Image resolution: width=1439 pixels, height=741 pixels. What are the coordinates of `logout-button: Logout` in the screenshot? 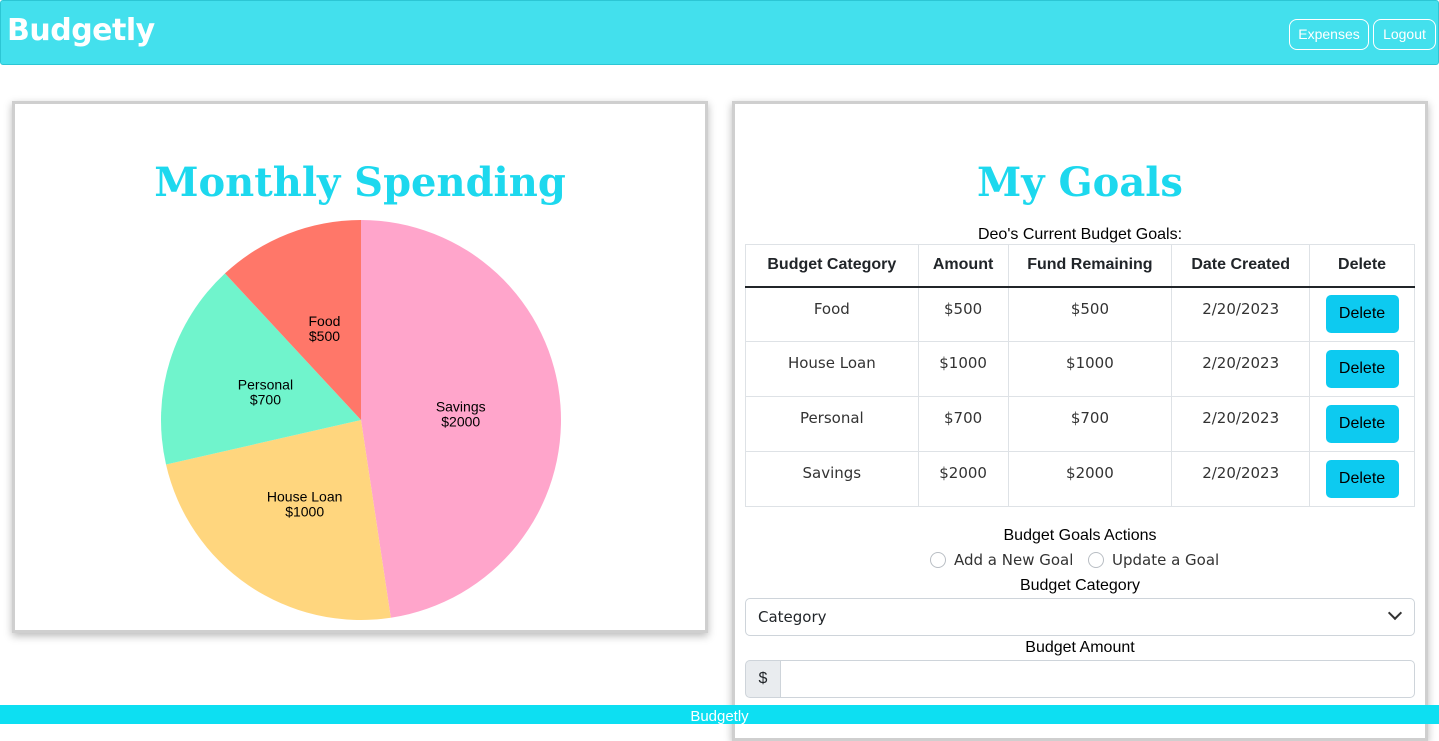 It's located at (1404, 34).